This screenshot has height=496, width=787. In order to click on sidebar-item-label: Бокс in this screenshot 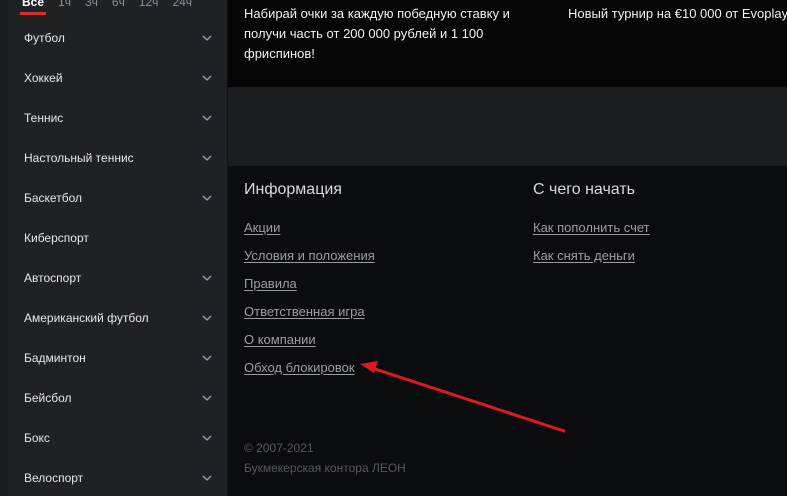, I will do `click(37, 438)`.